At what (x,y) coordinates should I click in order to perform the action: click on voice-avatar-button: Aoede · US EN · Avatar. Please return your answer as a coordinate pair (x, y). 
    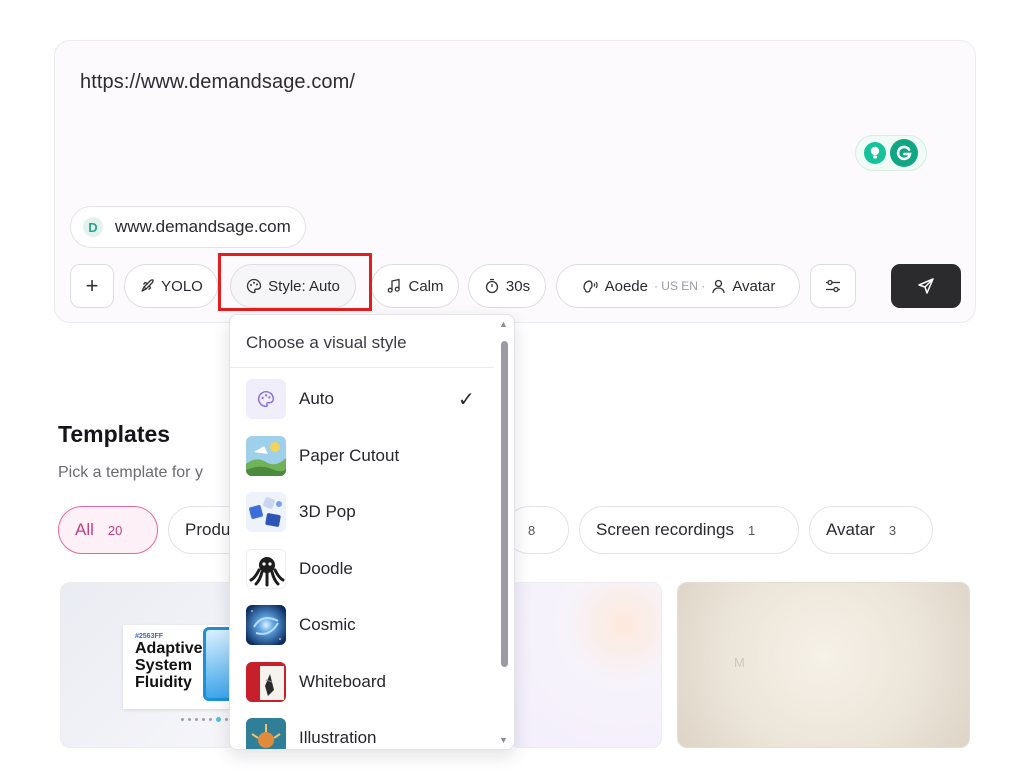
    Looking at the image, I should click on (678, 286).